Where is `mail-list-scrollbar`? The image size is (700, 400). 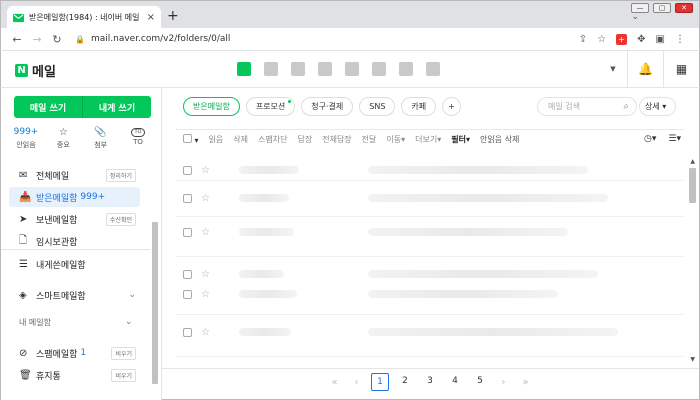 mail-list-scrollbar is located at coordinates (692, 185).